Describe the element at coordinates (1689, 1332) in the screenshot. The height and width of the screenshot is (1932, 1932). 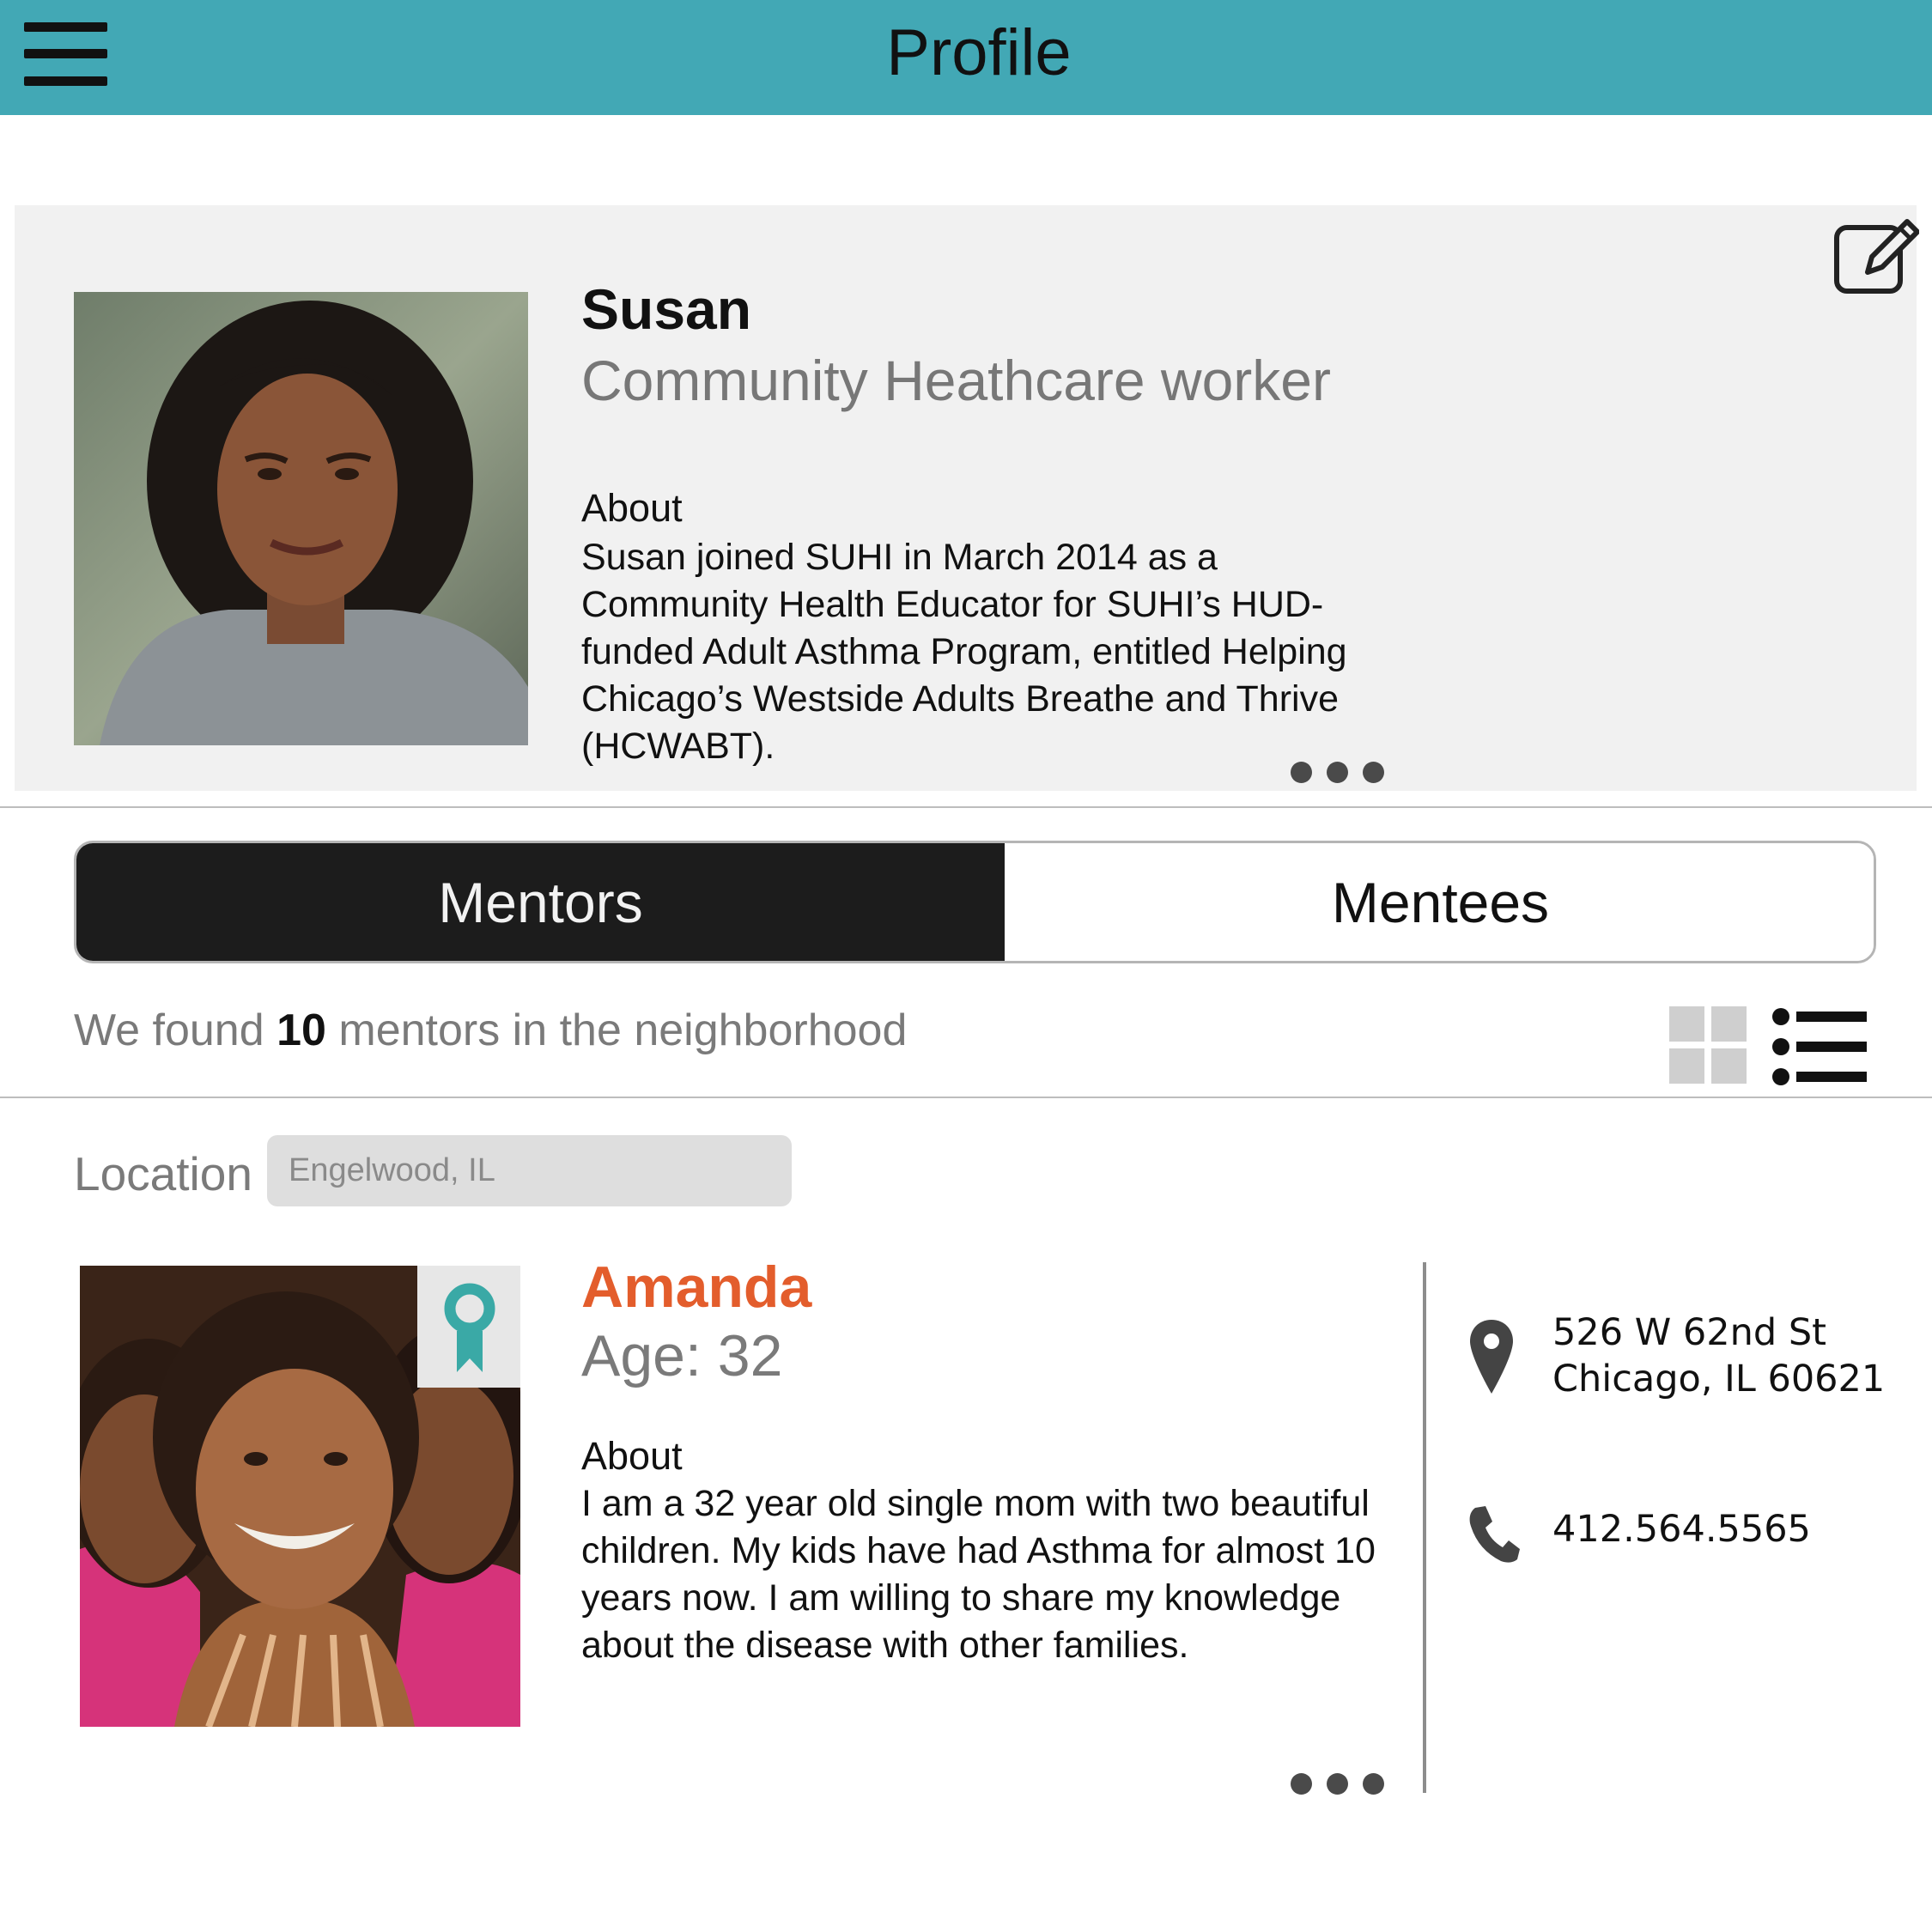
I see `address-line1: 526 W 62nd St` at that location.